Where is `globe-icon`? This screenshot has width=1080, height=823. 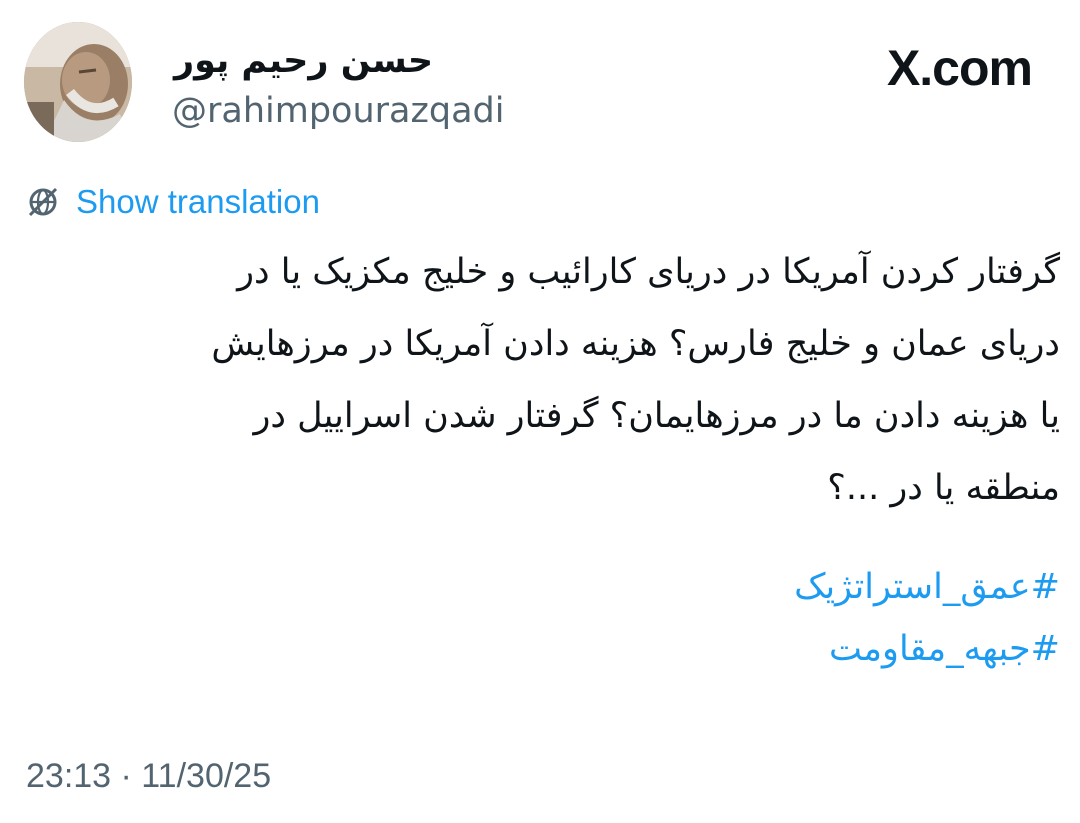
globe-icon is located at coordinates (43, 202).